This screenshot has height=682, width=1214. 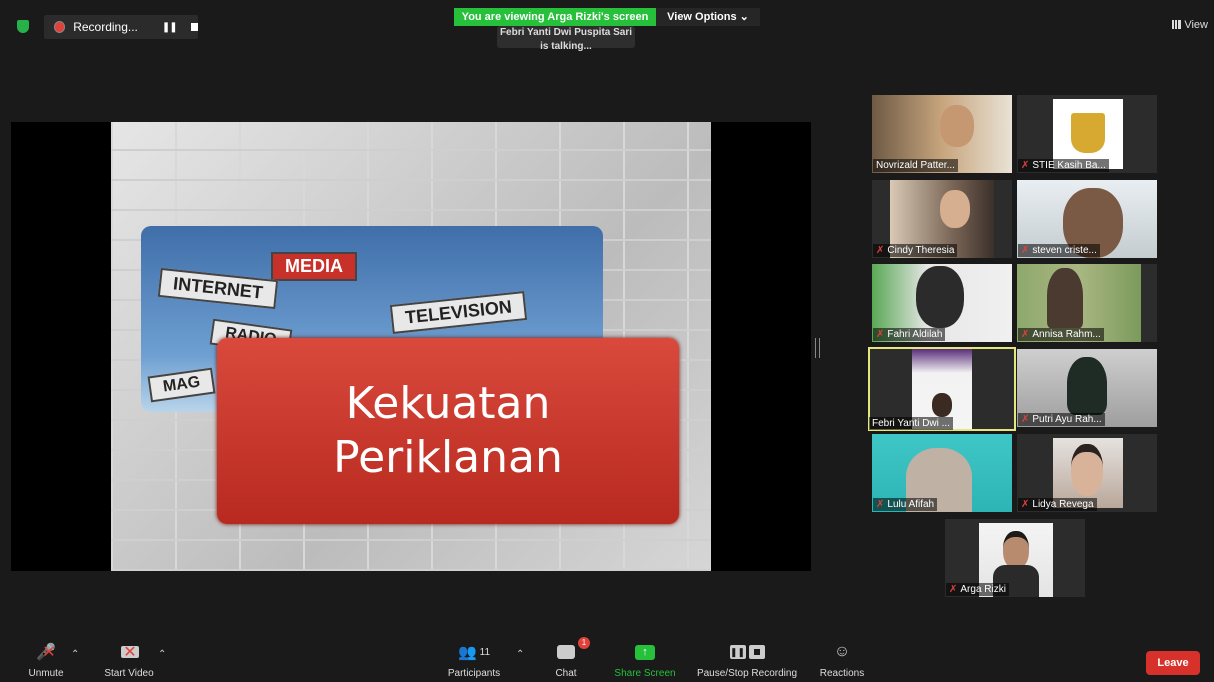 What do you see at coordinates (448, 403) in the screenshot?
I see `slide-title-line1: Kekuatan` at bounding box center [448, 403].